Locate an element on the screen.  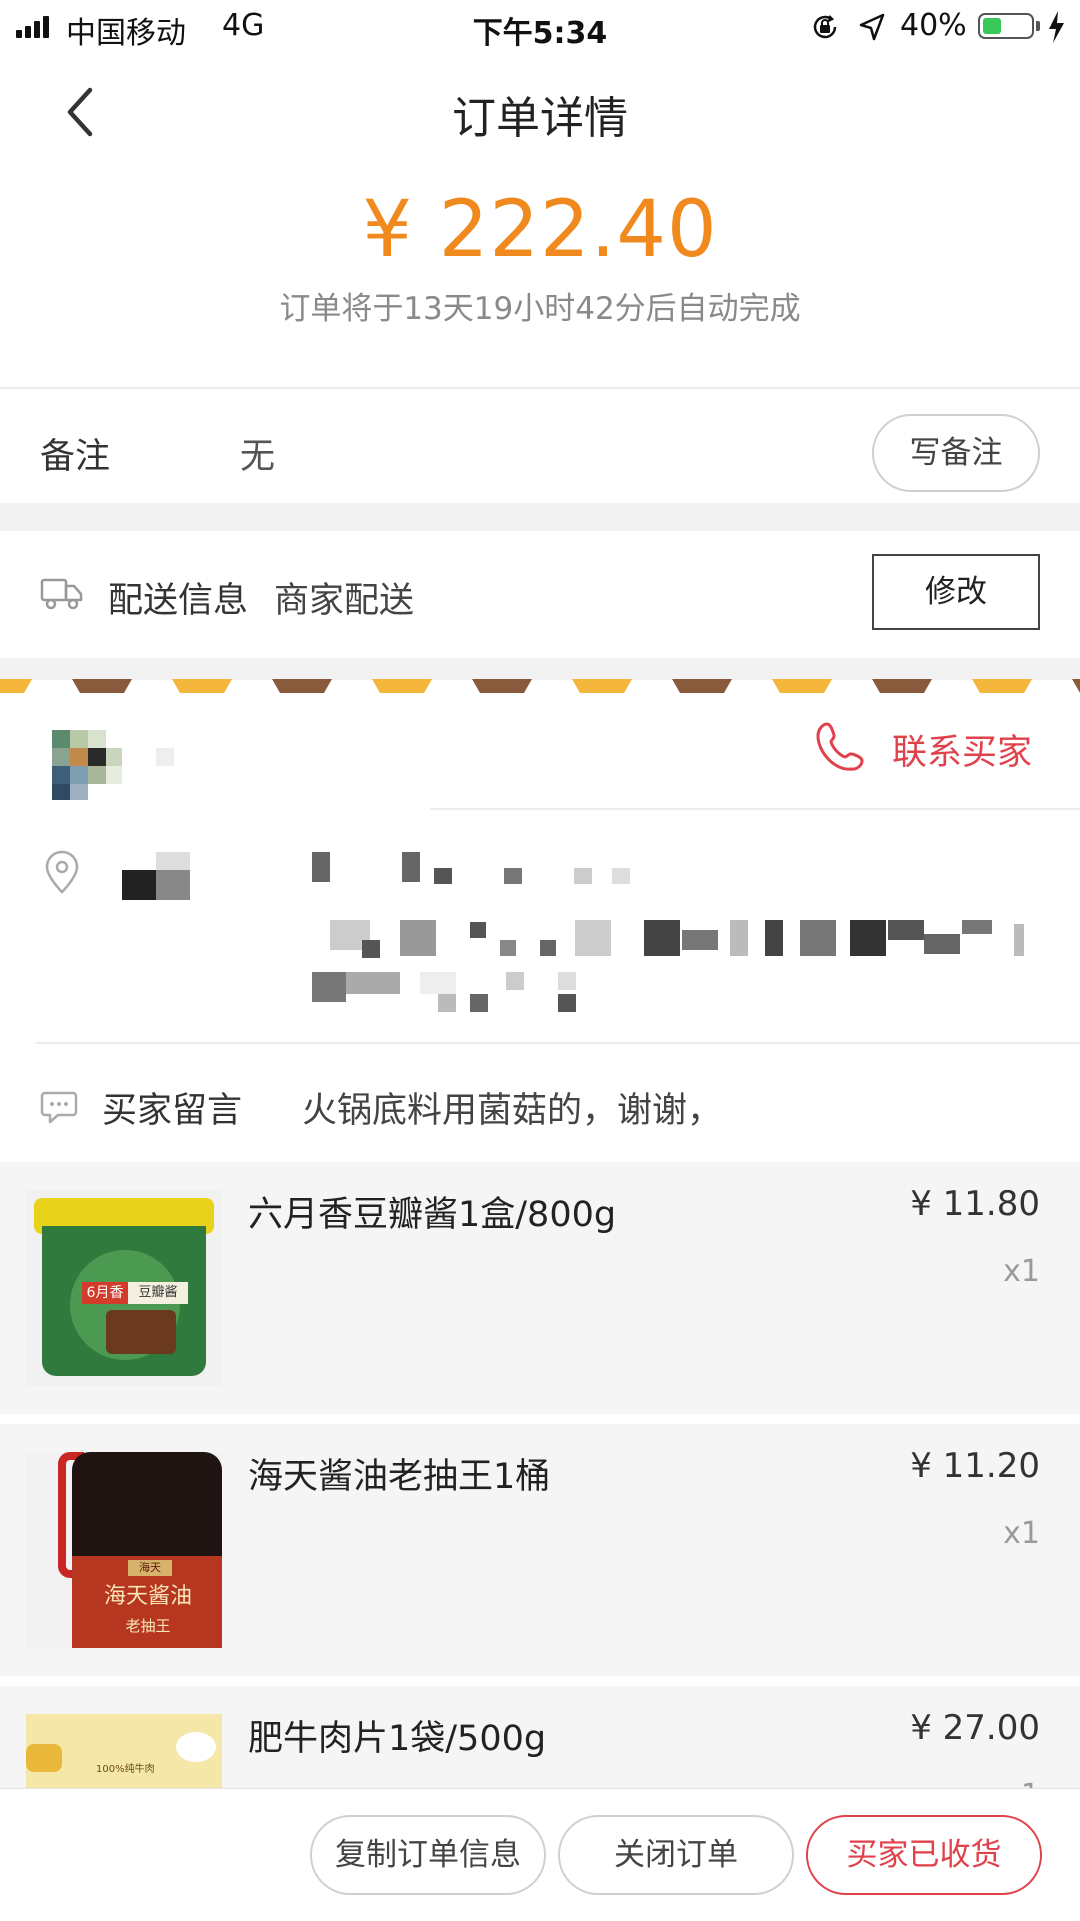
bottom-action-bar: 复制订单信息 关闭订单 买家已收货 is located at coordinates (540, 1854).